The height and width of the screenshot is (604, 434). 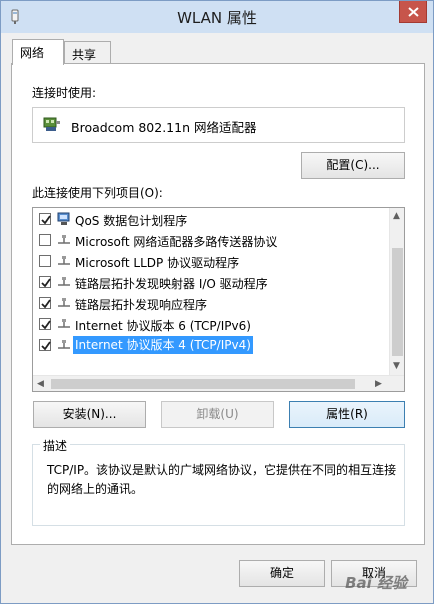 I want to click on baidu-watermark: Bai 经验, so click(x=376, y=583).